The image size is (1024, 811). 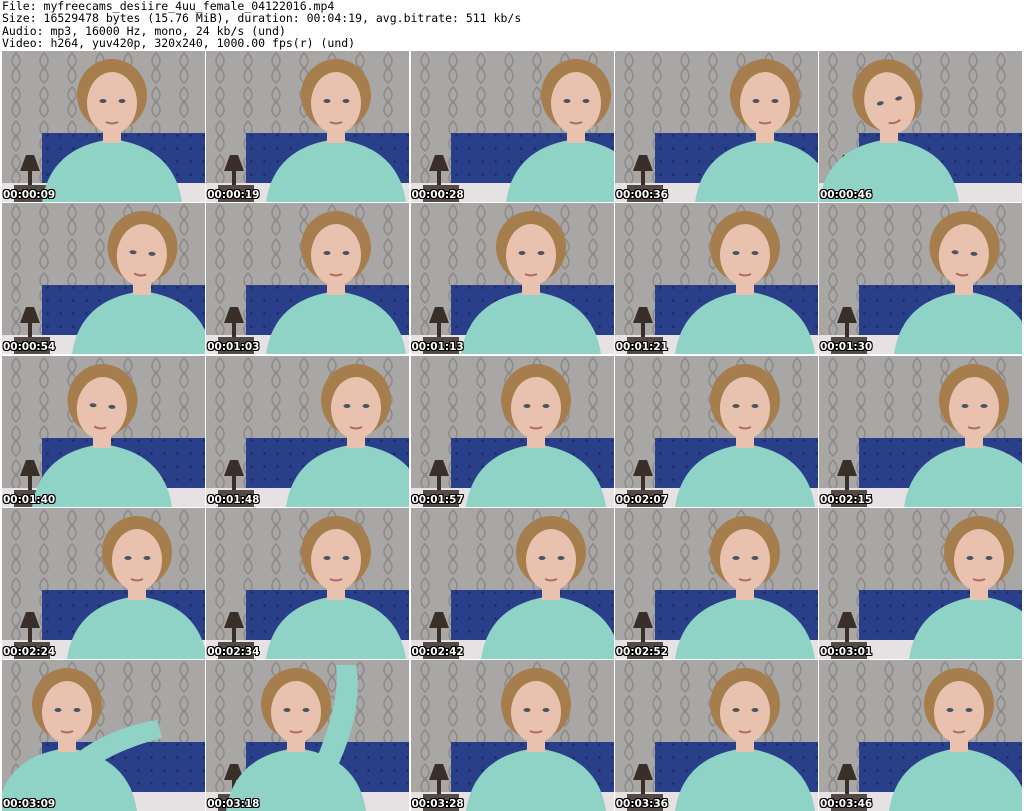 I want to click on thumbnail-timestamp: 00:01:03, so click(x=233, y=347).